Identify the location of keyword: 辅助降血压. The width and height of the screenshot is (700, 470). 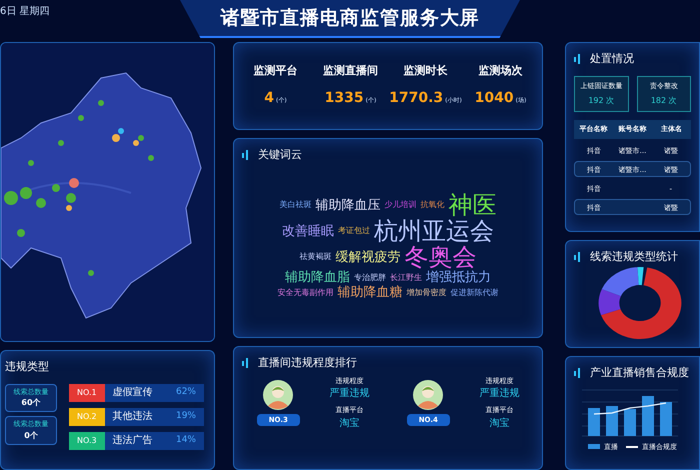
(348, 205).